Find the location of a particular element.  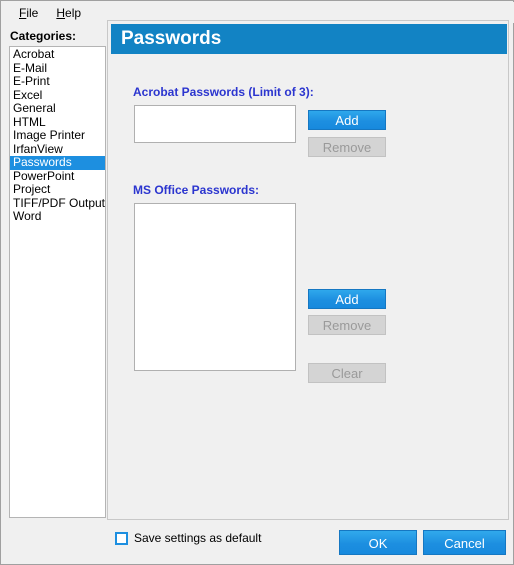

category-item-acrobat: Acrobat is located at coordinates (57, 54).